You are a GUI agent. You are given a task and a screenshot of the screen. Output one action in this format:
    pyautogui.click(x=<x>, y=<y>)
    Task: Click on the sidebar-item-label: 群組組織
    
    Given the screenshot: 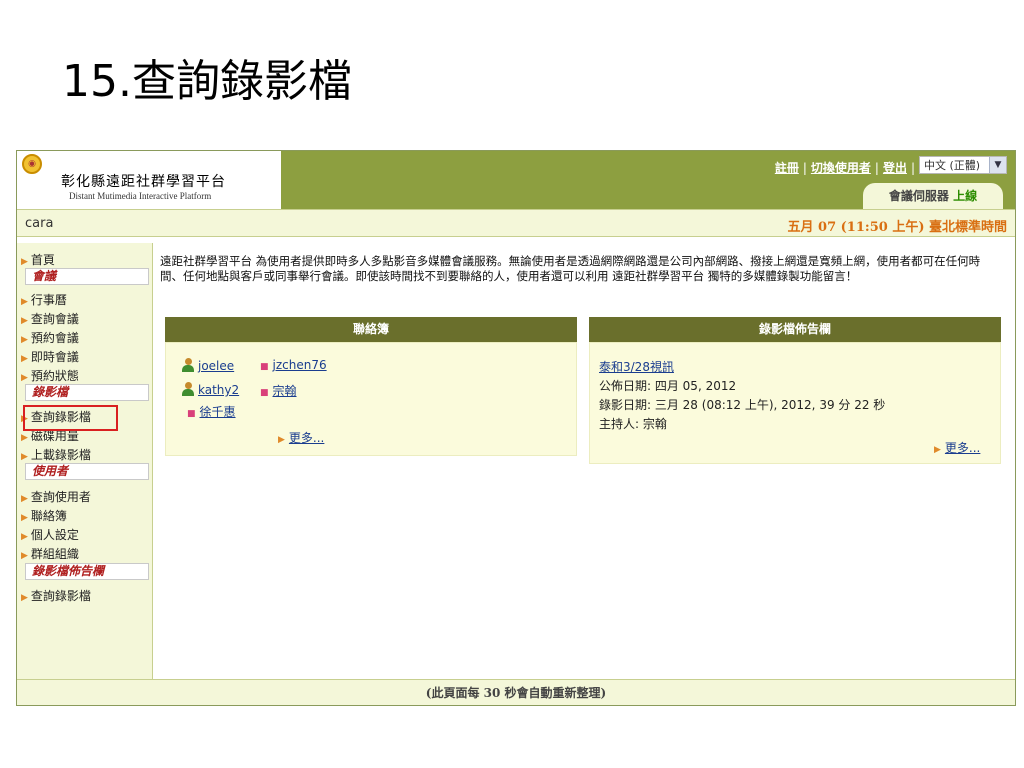 What is the action you would take?
    pyautogui.click(x=54, y=554)
    